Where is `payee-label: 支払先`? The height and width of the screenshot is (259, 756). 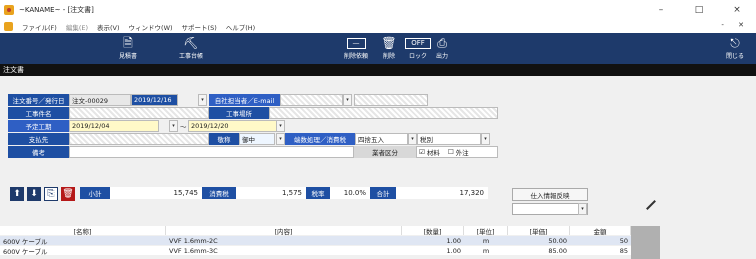
payee-label: 支払先 is located at coordinates (38, 139).